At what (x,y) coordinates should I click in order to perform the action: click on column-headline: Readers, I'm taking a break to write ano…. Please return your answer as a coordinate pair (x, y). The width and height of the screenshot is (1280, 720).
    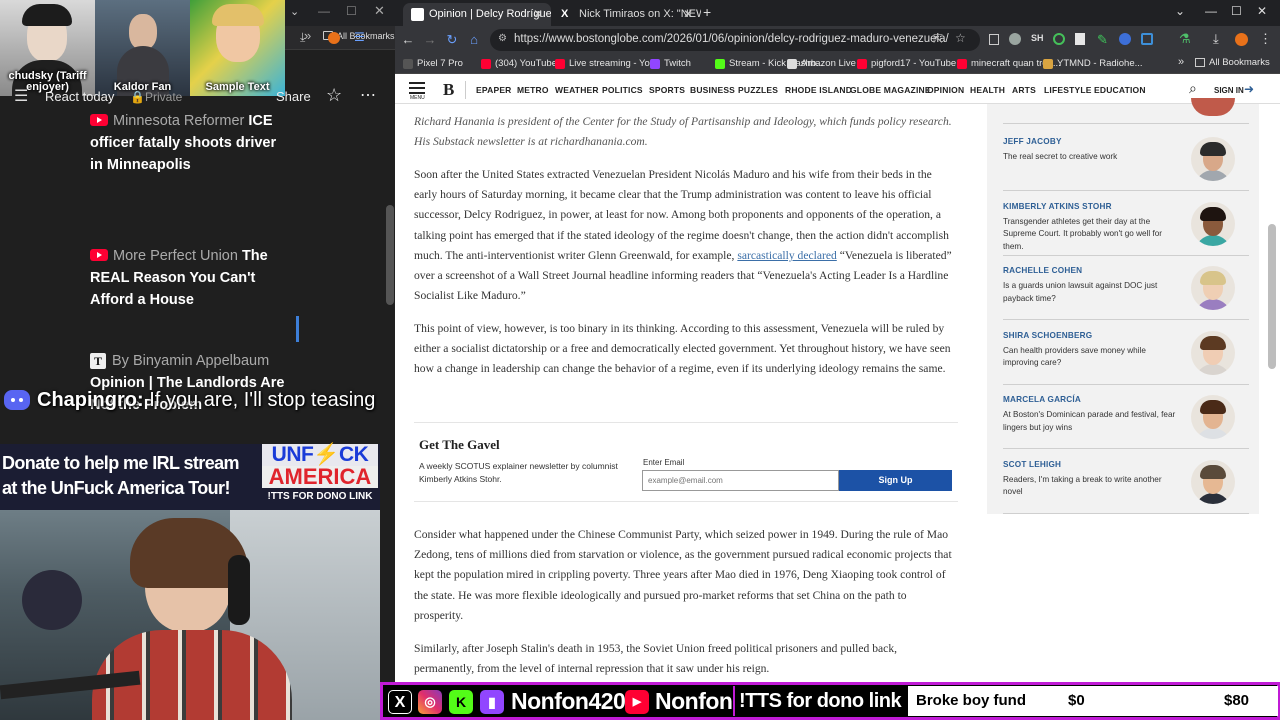
    Looking at the image, I should click on (1093, 486).